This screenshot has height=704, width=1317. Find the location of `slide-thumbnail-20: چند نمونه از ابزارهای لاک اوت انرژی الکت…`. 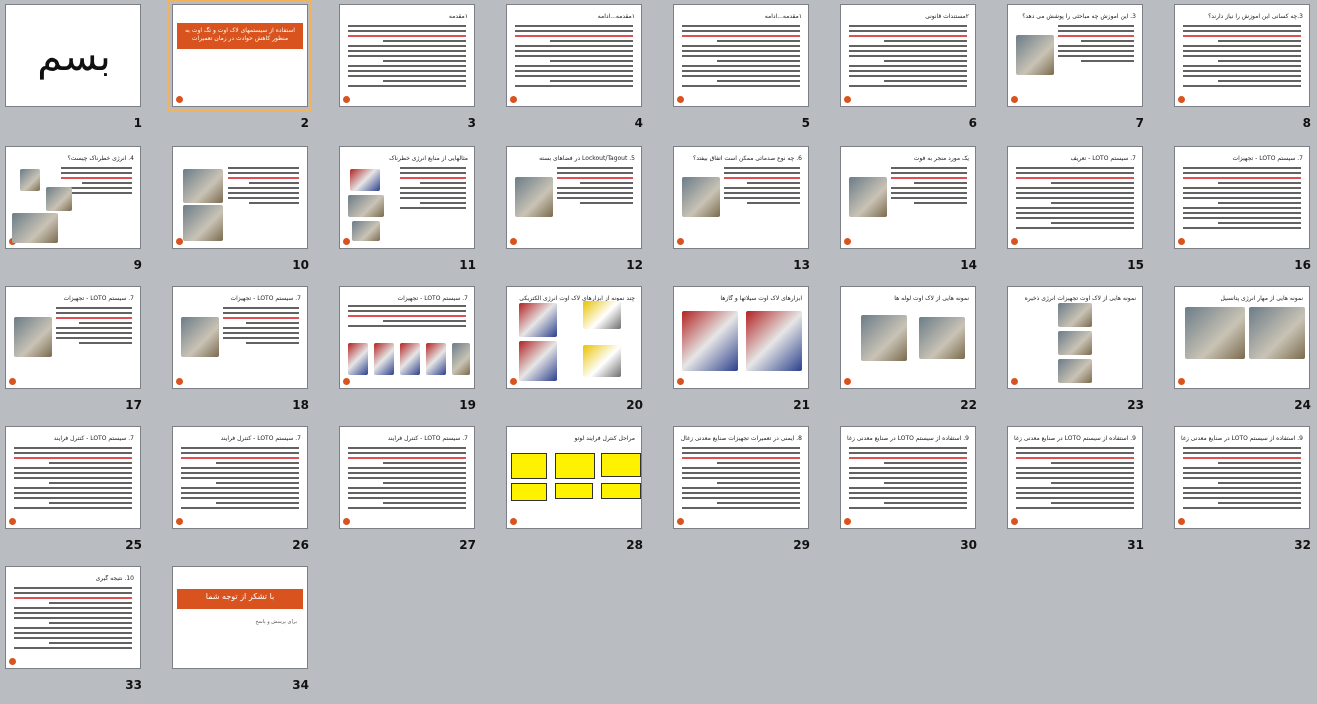

slide-thumbnail-20: چند نمونه از ابزارهای لاک اوت انرژی الکت… is located at coordinates (585, 354).